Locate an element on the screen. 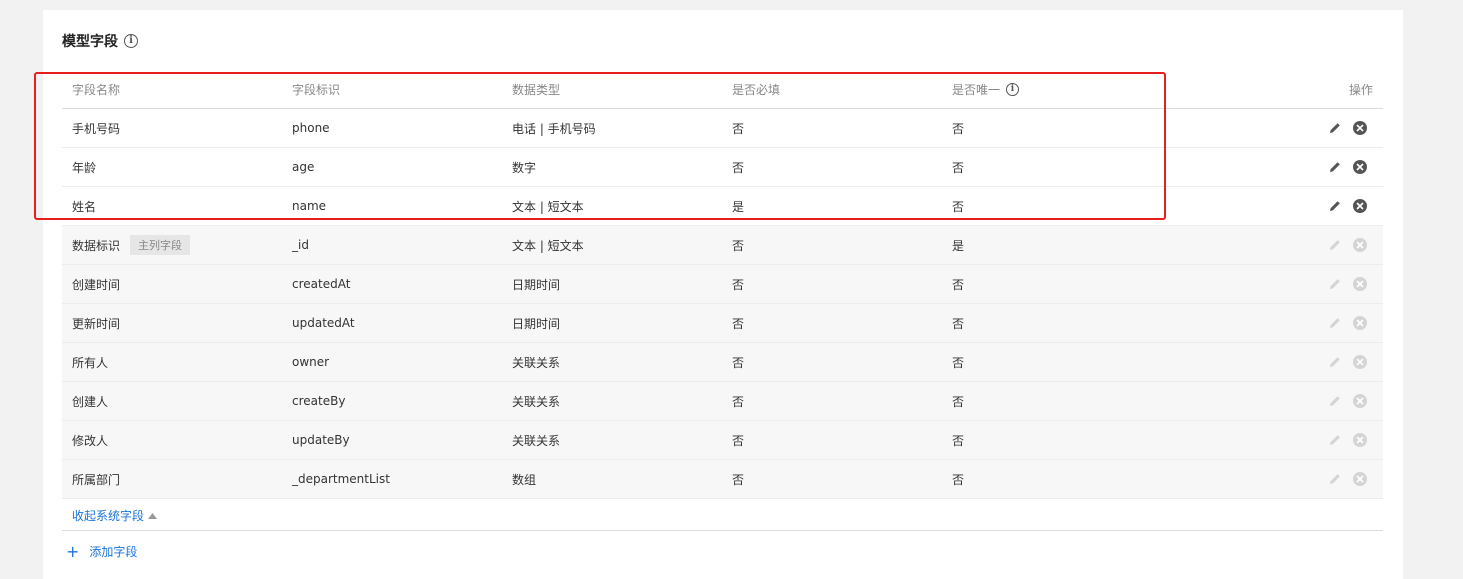 The width and height of the screenshot is (1463, 579). section-header: 模型字段 i is located at coordinates (100, 41).